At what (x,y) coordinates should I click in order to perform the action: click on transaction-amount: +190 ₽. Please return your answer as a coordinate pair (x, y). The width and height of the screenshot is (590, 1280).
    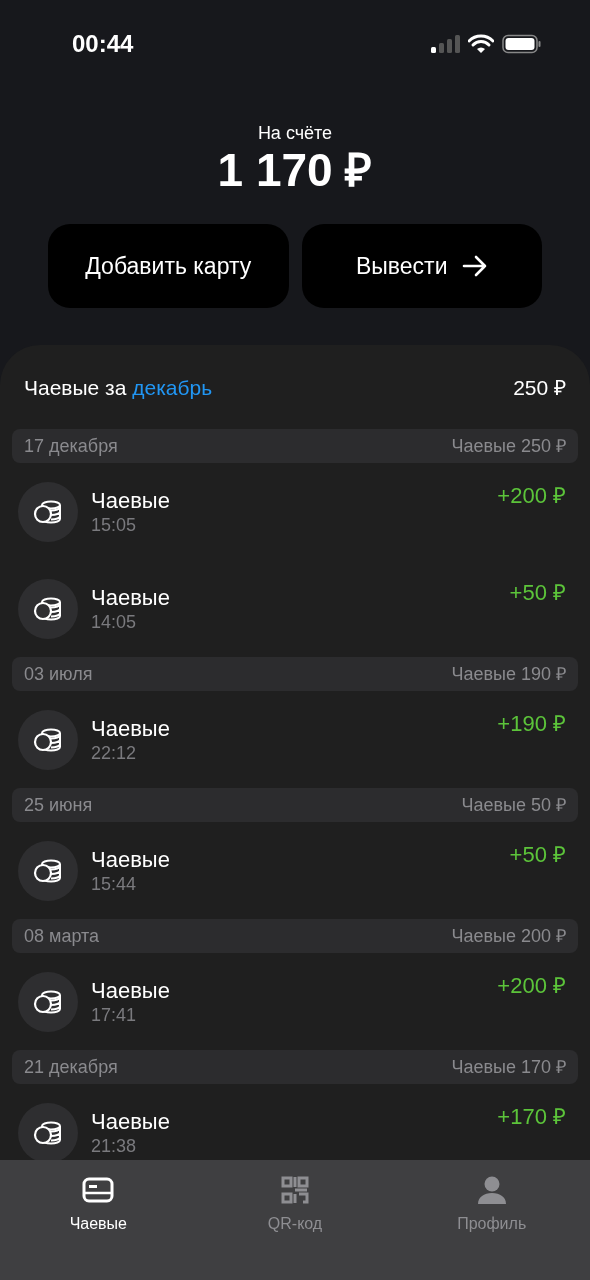
    Looking at the image, I should click on (531, 724).